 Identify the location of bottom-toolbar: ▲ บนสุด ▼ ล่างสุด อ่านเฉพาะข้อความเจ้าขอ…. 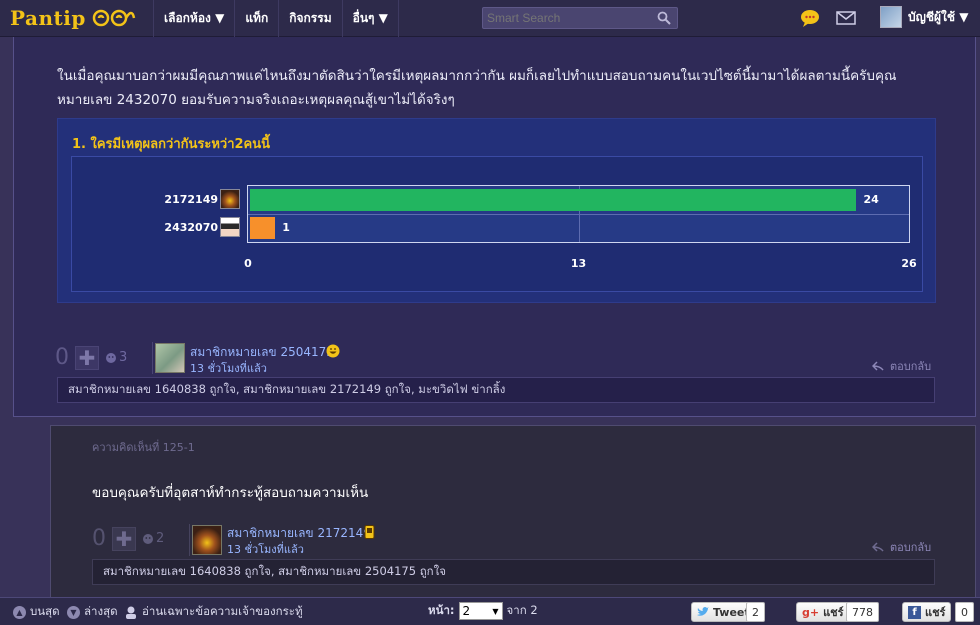
(490, 611).